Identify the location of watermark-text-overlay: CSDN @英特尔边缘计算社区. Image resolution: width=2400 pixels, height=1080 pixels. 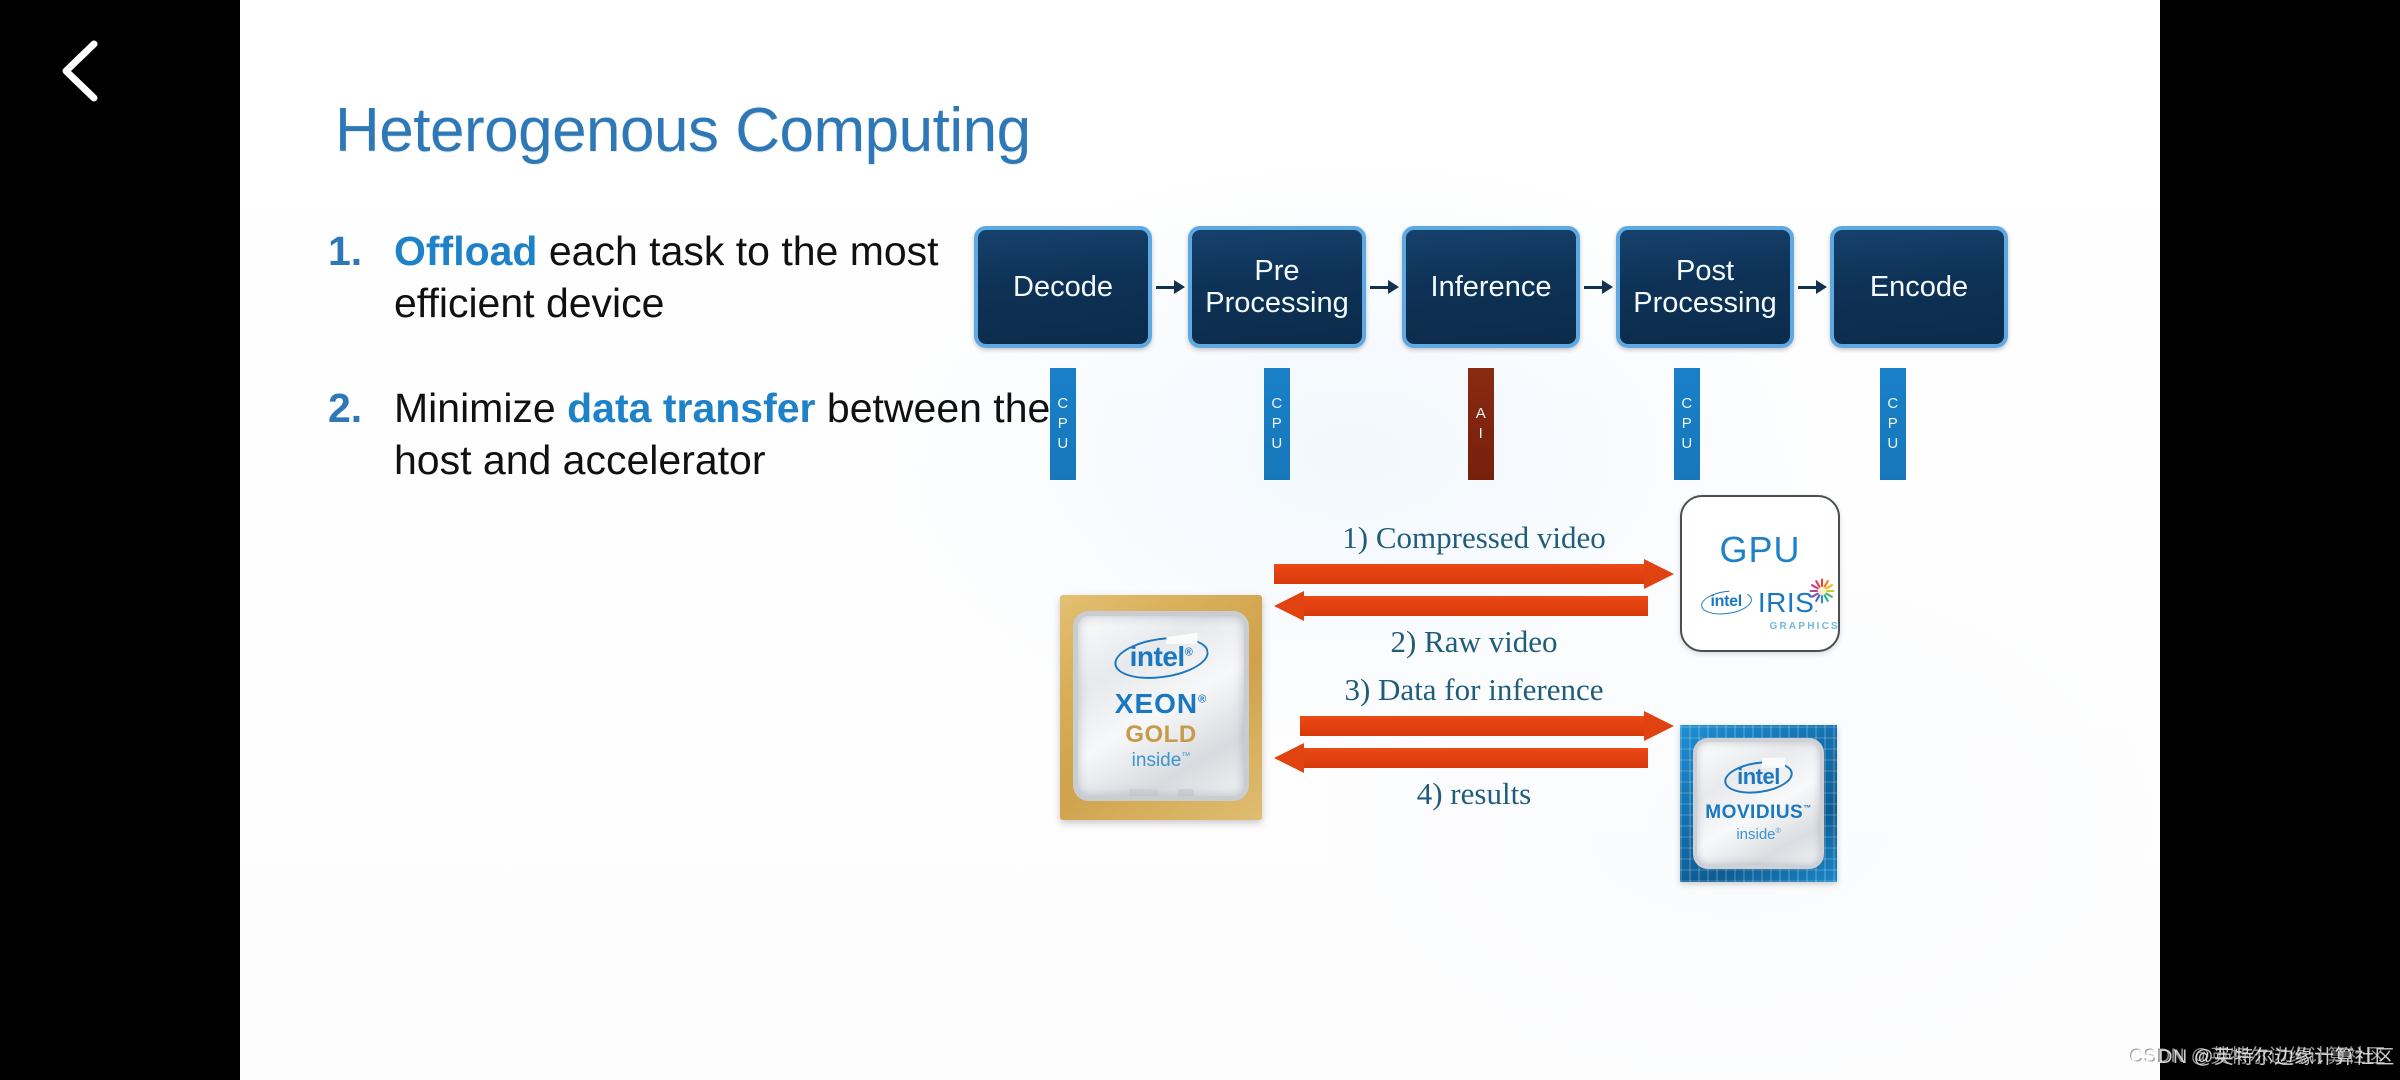
(2262, 1057).